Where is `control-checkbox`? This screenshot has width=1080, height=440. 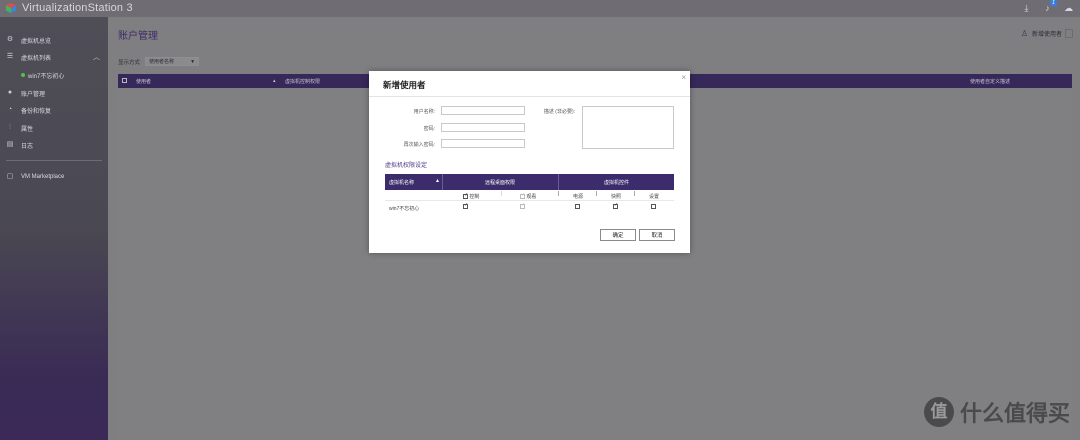
control-checkbox is located at coordinates (465, 206).